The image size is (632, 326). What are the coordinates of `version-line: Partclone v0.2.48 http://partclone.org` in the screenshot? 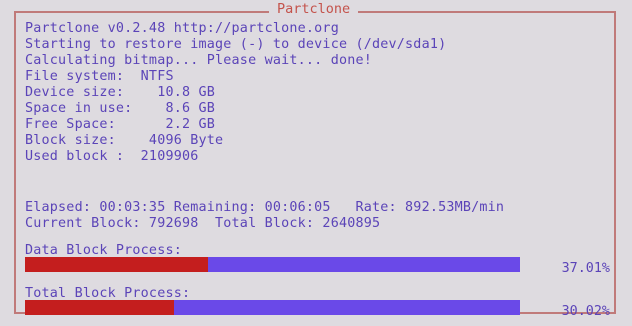 It's located at (182, 28).